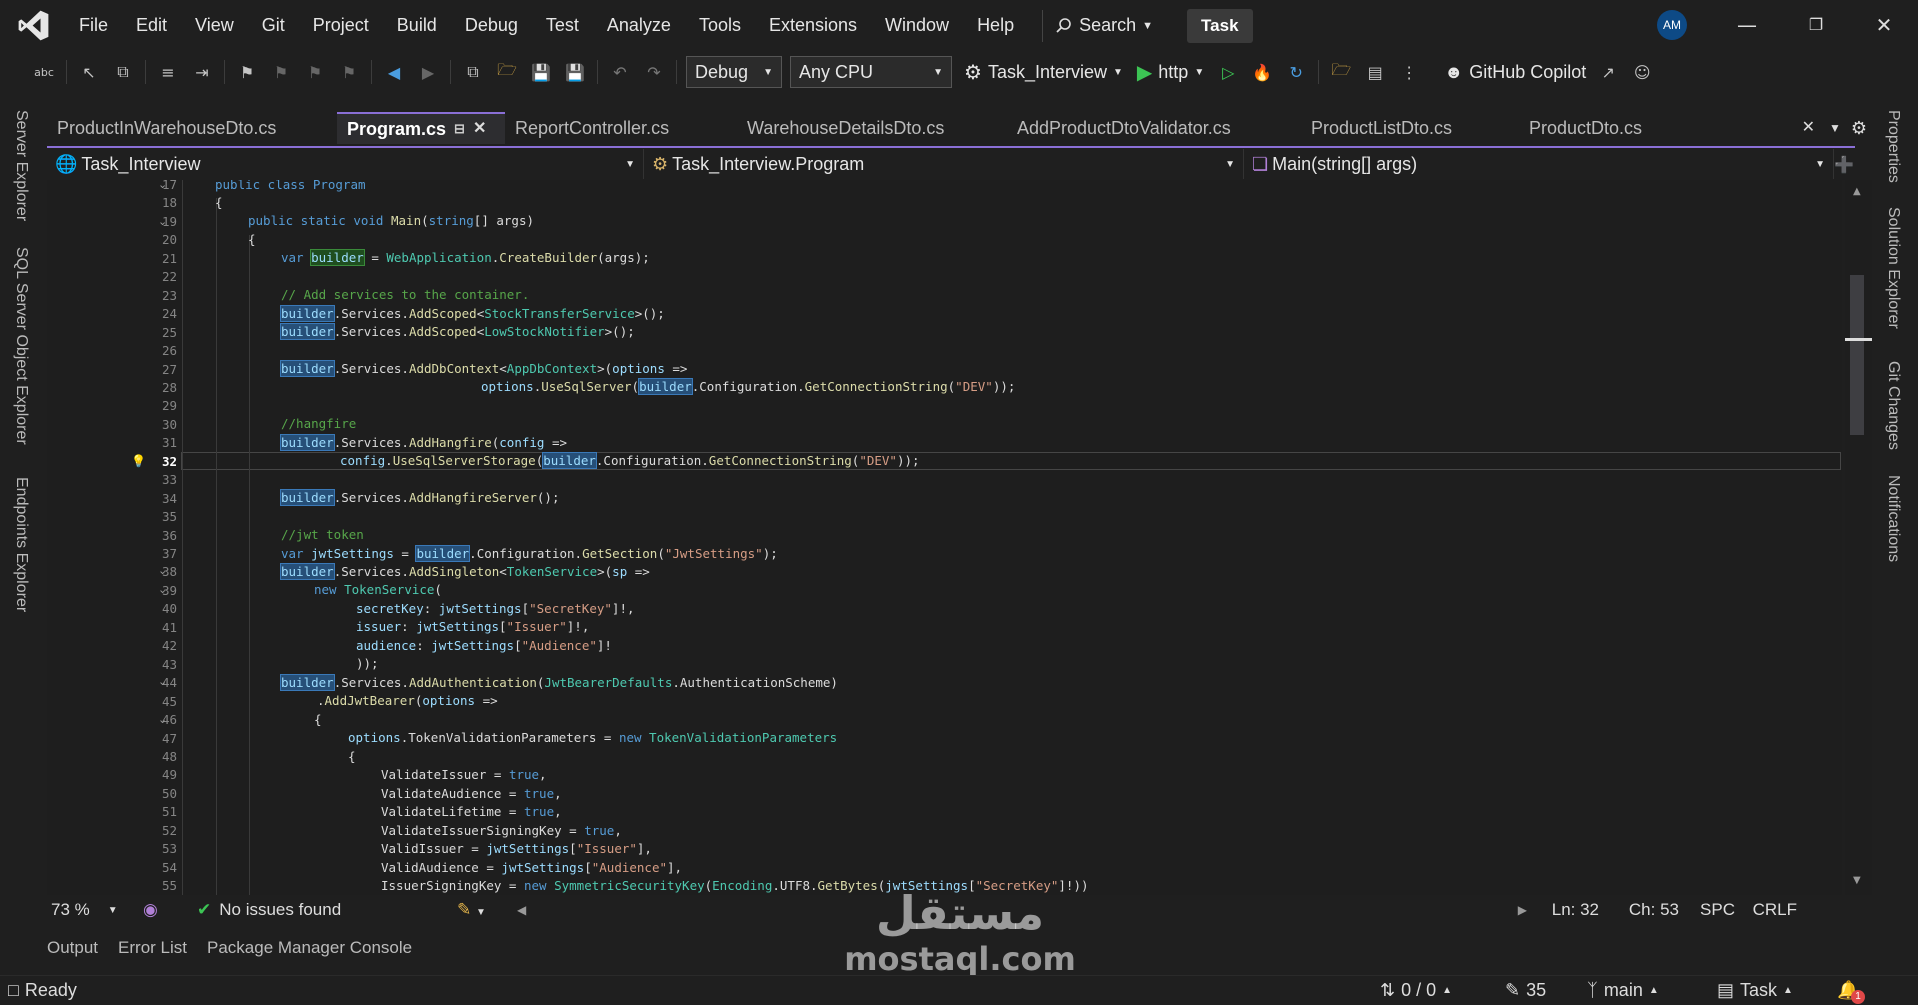  What do you see at coordinates (995, 25) in the screenshot?
I see `menu-help: Help` at bounding box center [995, 25].